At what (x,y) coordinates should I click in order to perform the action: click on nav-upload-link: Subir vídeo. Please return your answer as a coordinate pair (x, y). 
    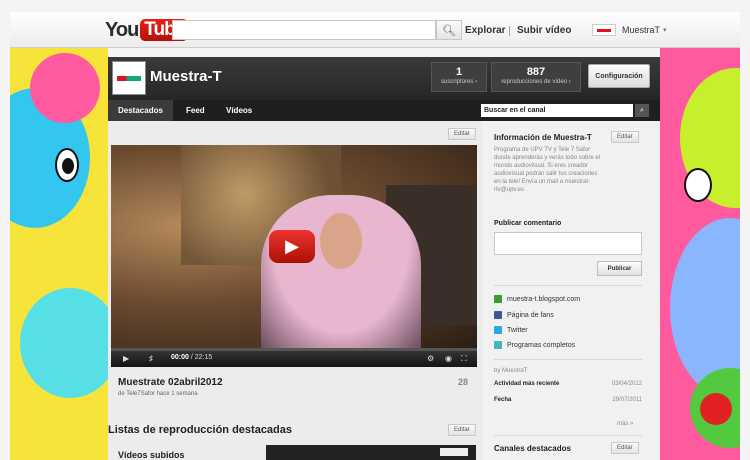
    Looking at the image, I should click on (544, 30).